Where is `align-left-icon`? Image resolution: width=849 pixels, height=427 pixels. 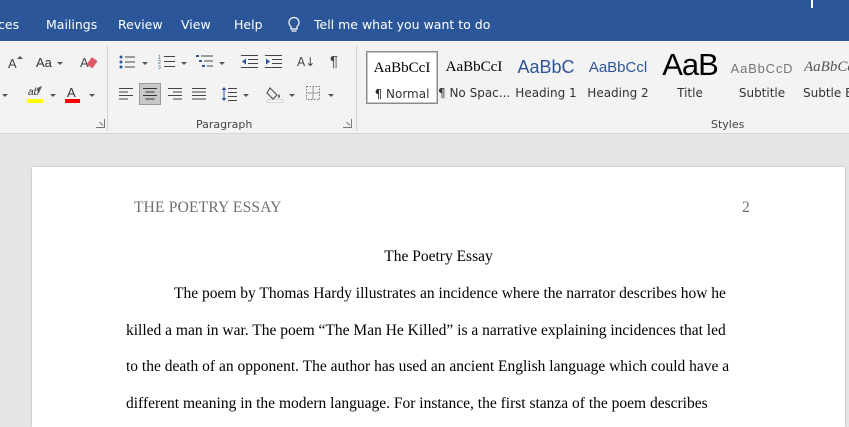 align-left-icon is located at coordinates (126, 94).